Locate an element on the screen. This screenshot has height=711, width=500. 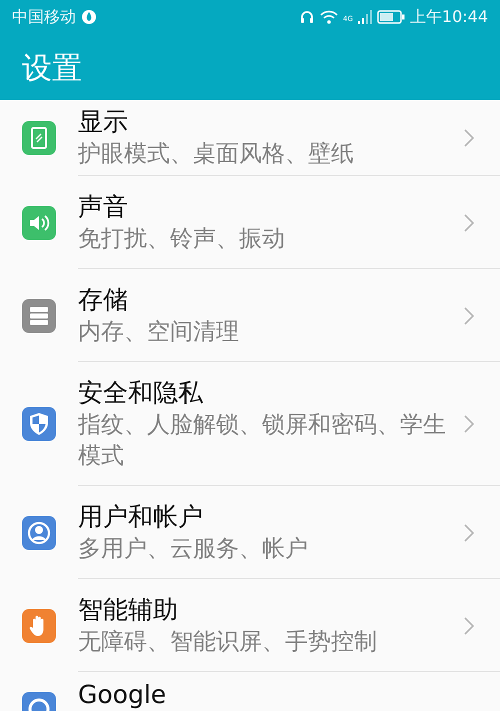
item-subtitle: 多用户、云服务、帐户 is located at coordinates (193, 549).